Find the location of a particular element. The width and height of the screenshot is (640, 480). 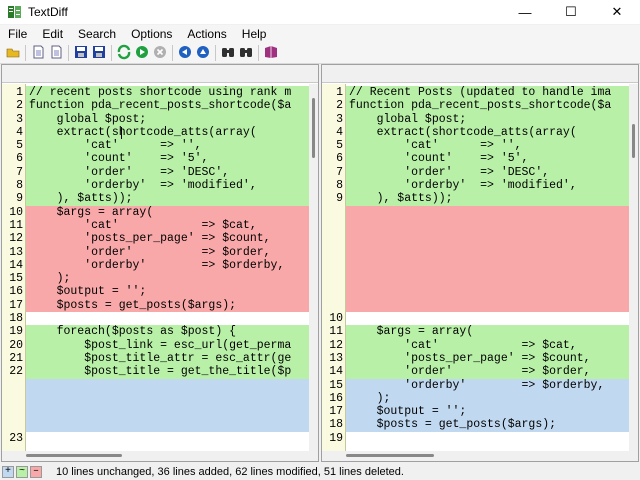

line-number: 2 is located at coordinates (339, 106).